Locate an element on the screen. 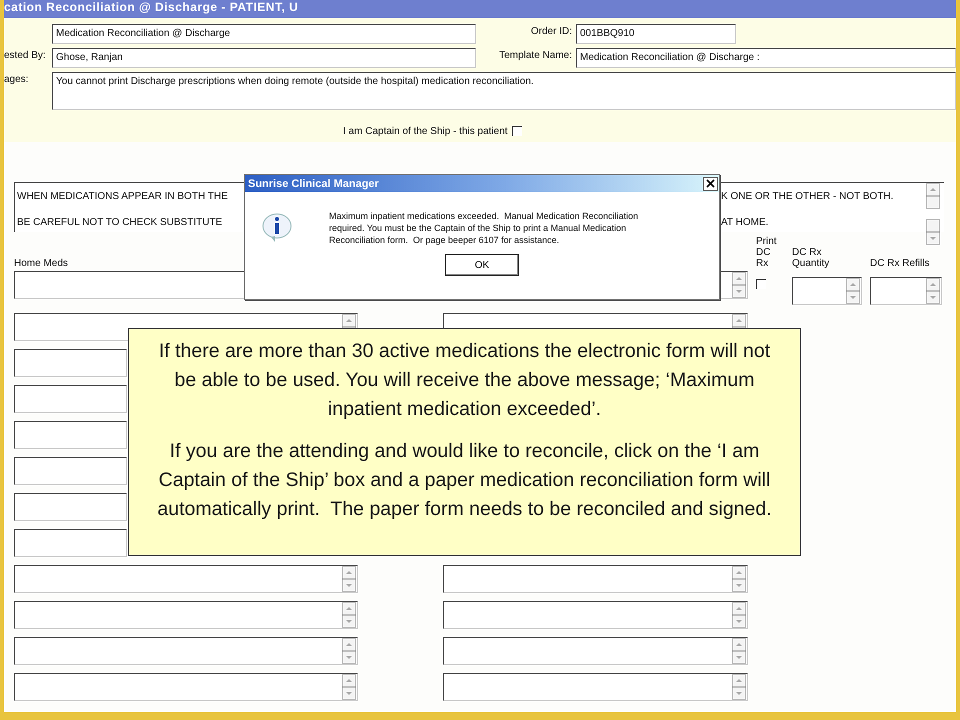 This screenshot has height=720, width=960. requested-by-field: Ghose, Ranjan is located at coordinates (264, 58).